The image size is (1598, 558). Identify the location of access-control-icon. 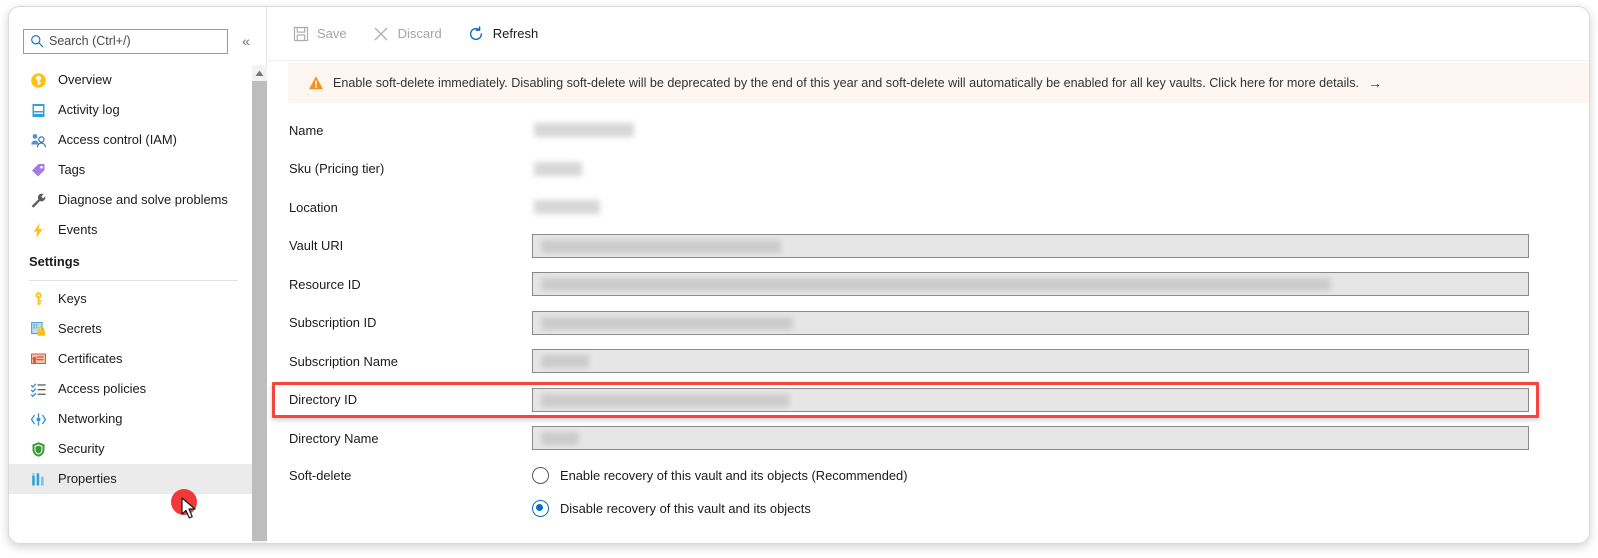
(38, 140).